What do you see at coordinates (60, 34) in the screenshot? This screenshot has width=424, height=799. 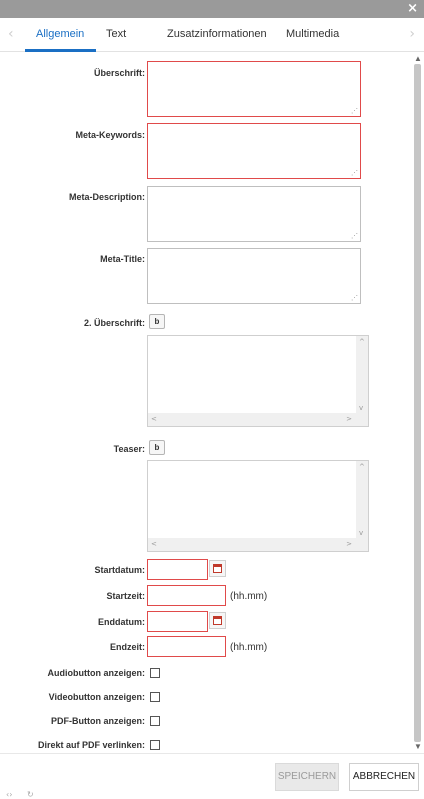 I see `tab-allgemein: Allgemein` at bounding box center [60, 34].